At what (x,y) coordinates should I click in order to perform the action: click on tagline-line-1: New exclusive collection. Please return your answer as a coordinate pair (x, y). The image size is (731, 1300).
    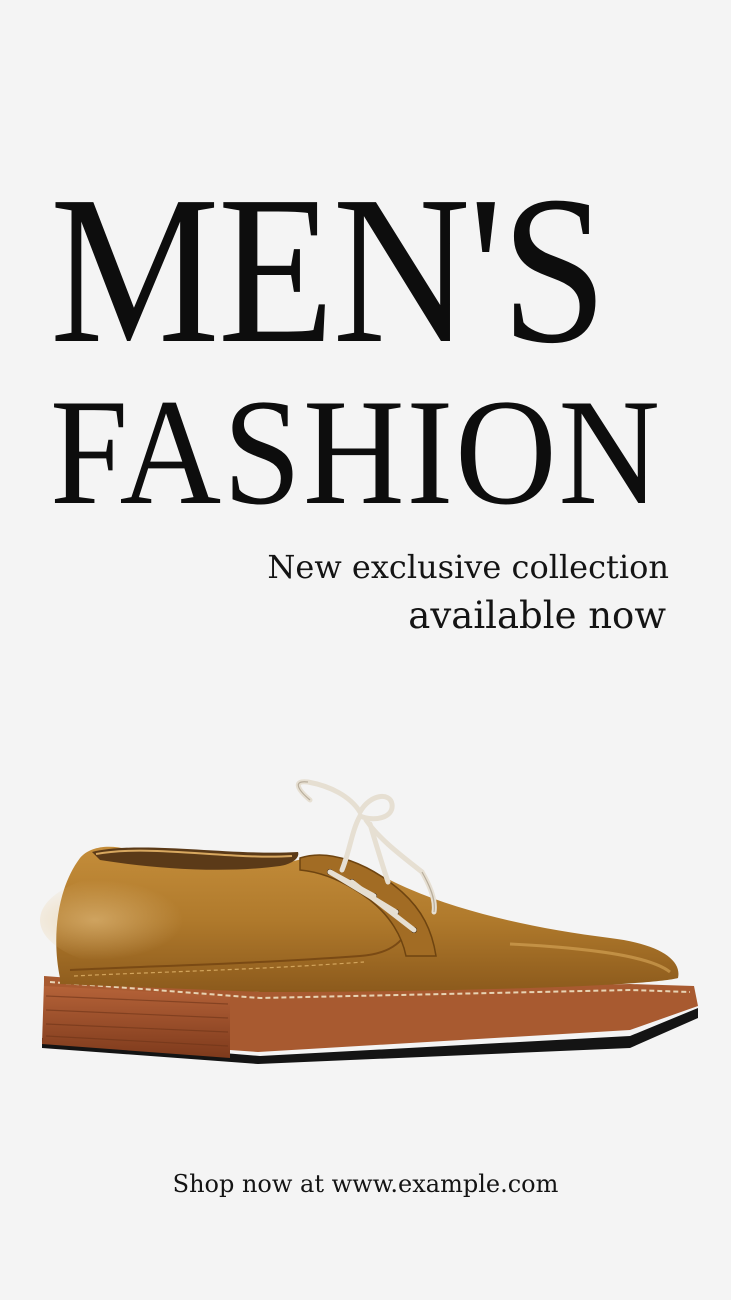
    Looking at the image, I should click on (468, 567).